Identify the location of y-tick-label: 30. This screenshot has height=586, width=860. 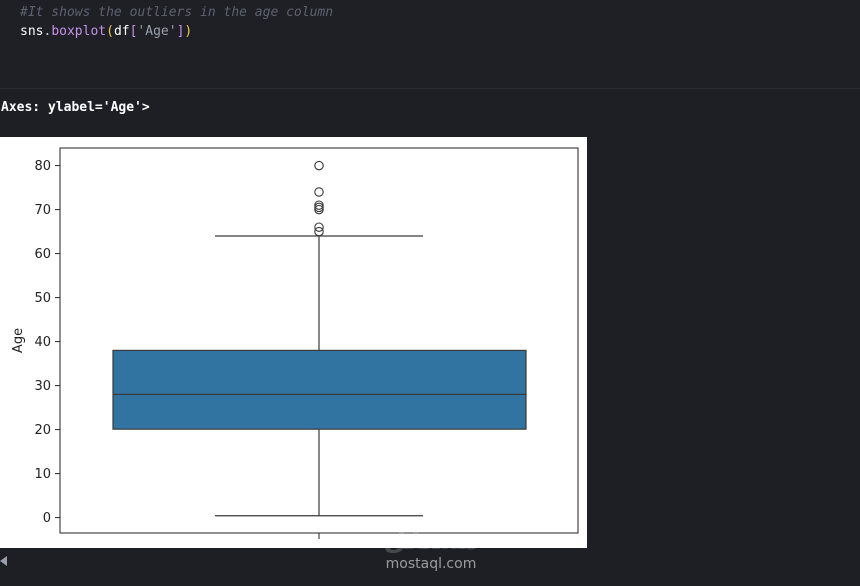
(42, 386).